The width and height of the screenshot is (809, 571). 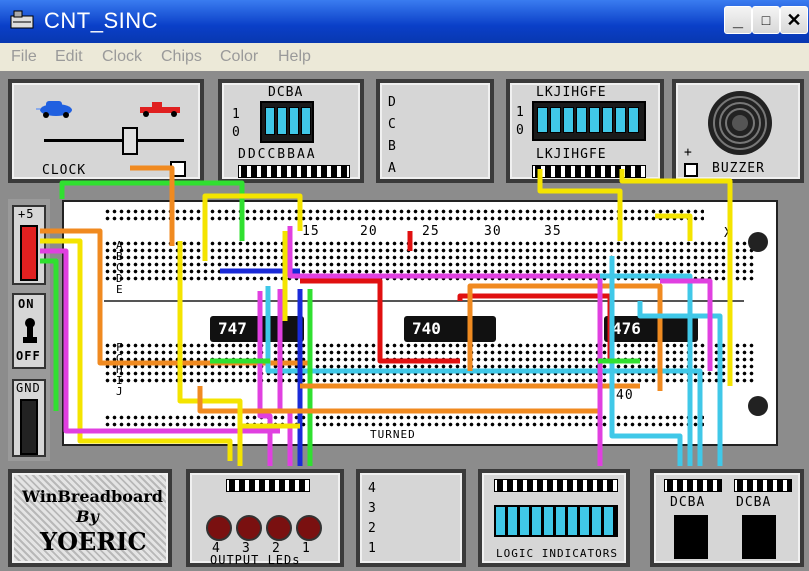 I want to click on menu-file: File, so click(x=24, y=57).